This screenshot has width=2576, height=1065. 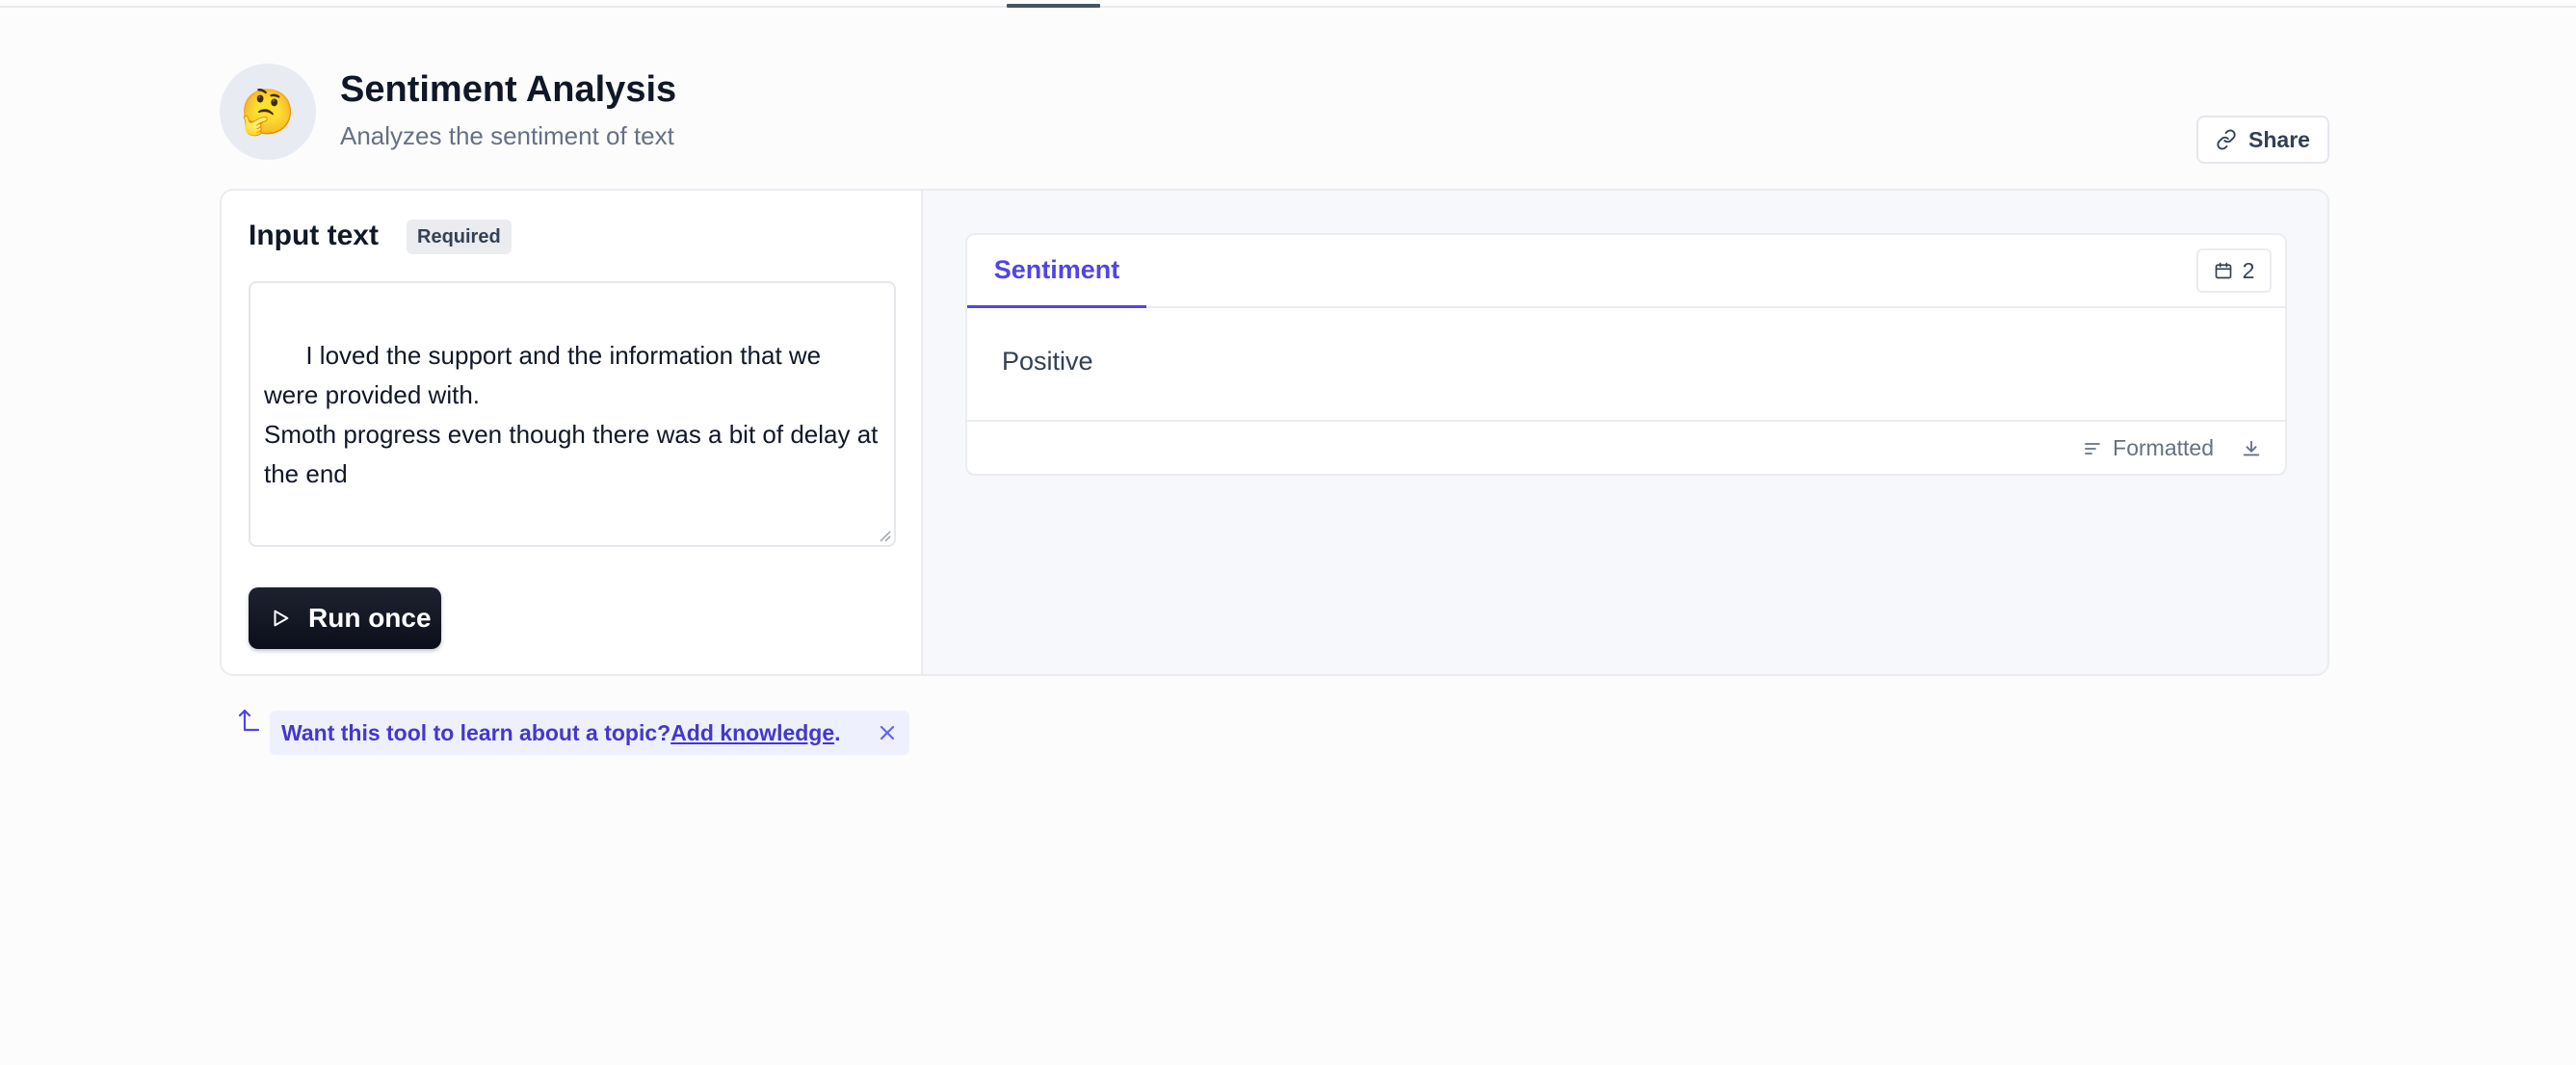 What do you see at coordinates (838, 732) in the screenshot?
I see `hint-suffix: .` at bounding box center [838, 732].